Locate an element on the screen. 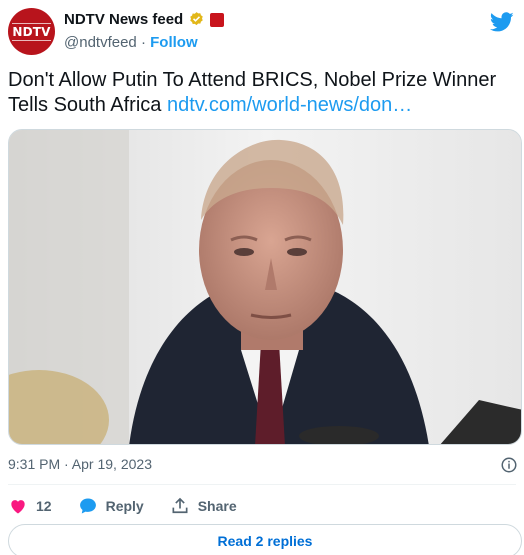  handle-row: @ndtvfeed · Follow is located at coordinates (131, 42).